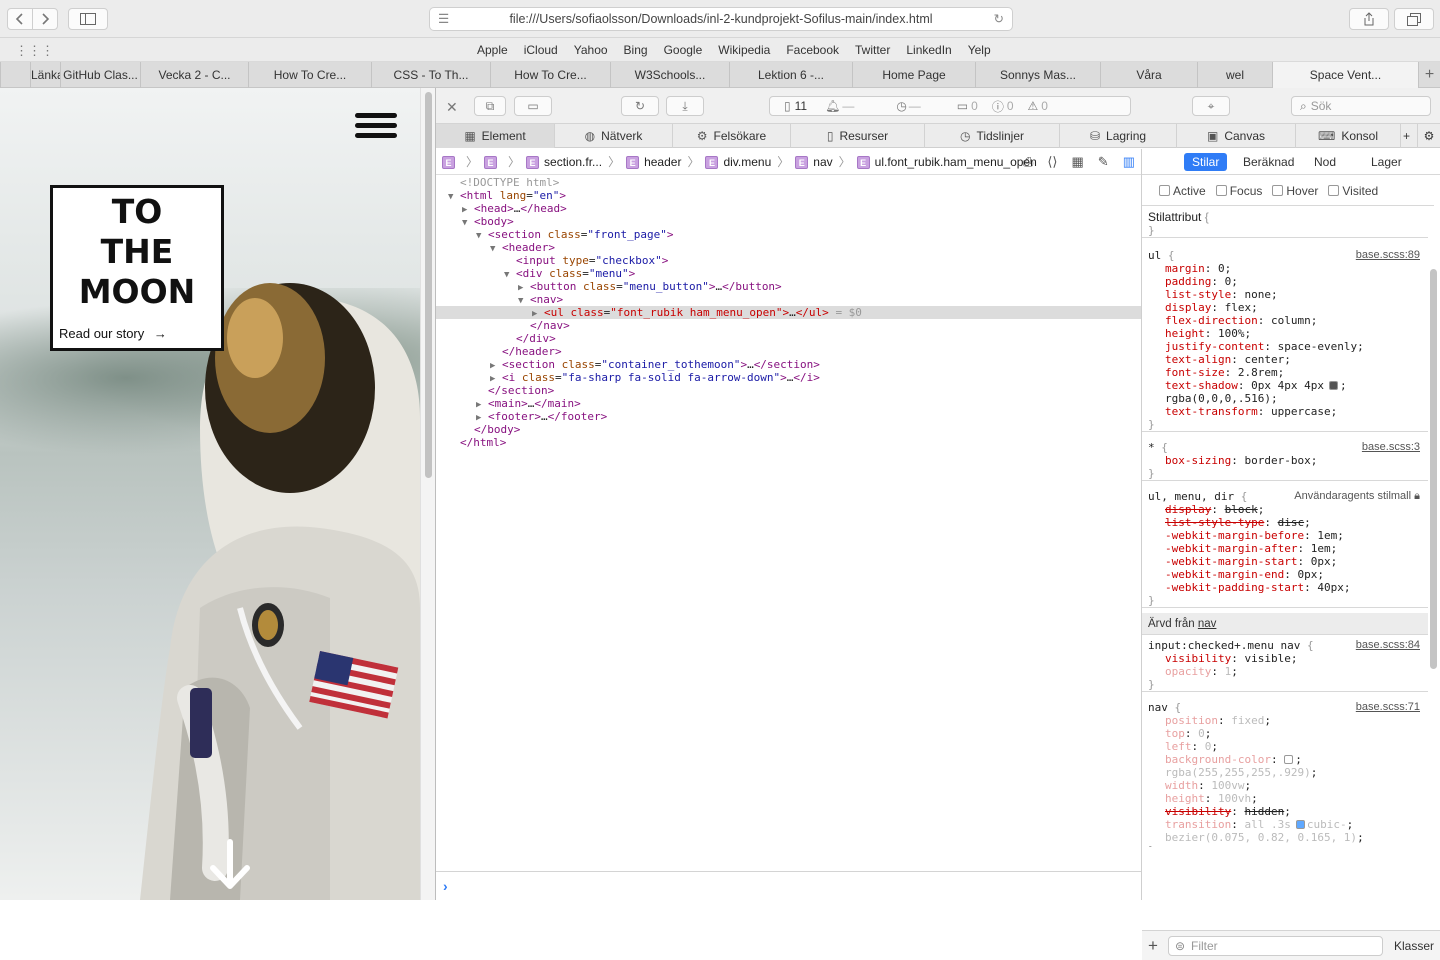  Describe the element at coordinates (685, 106) in the screenshot. I see `download-button: ⤓` at that location.